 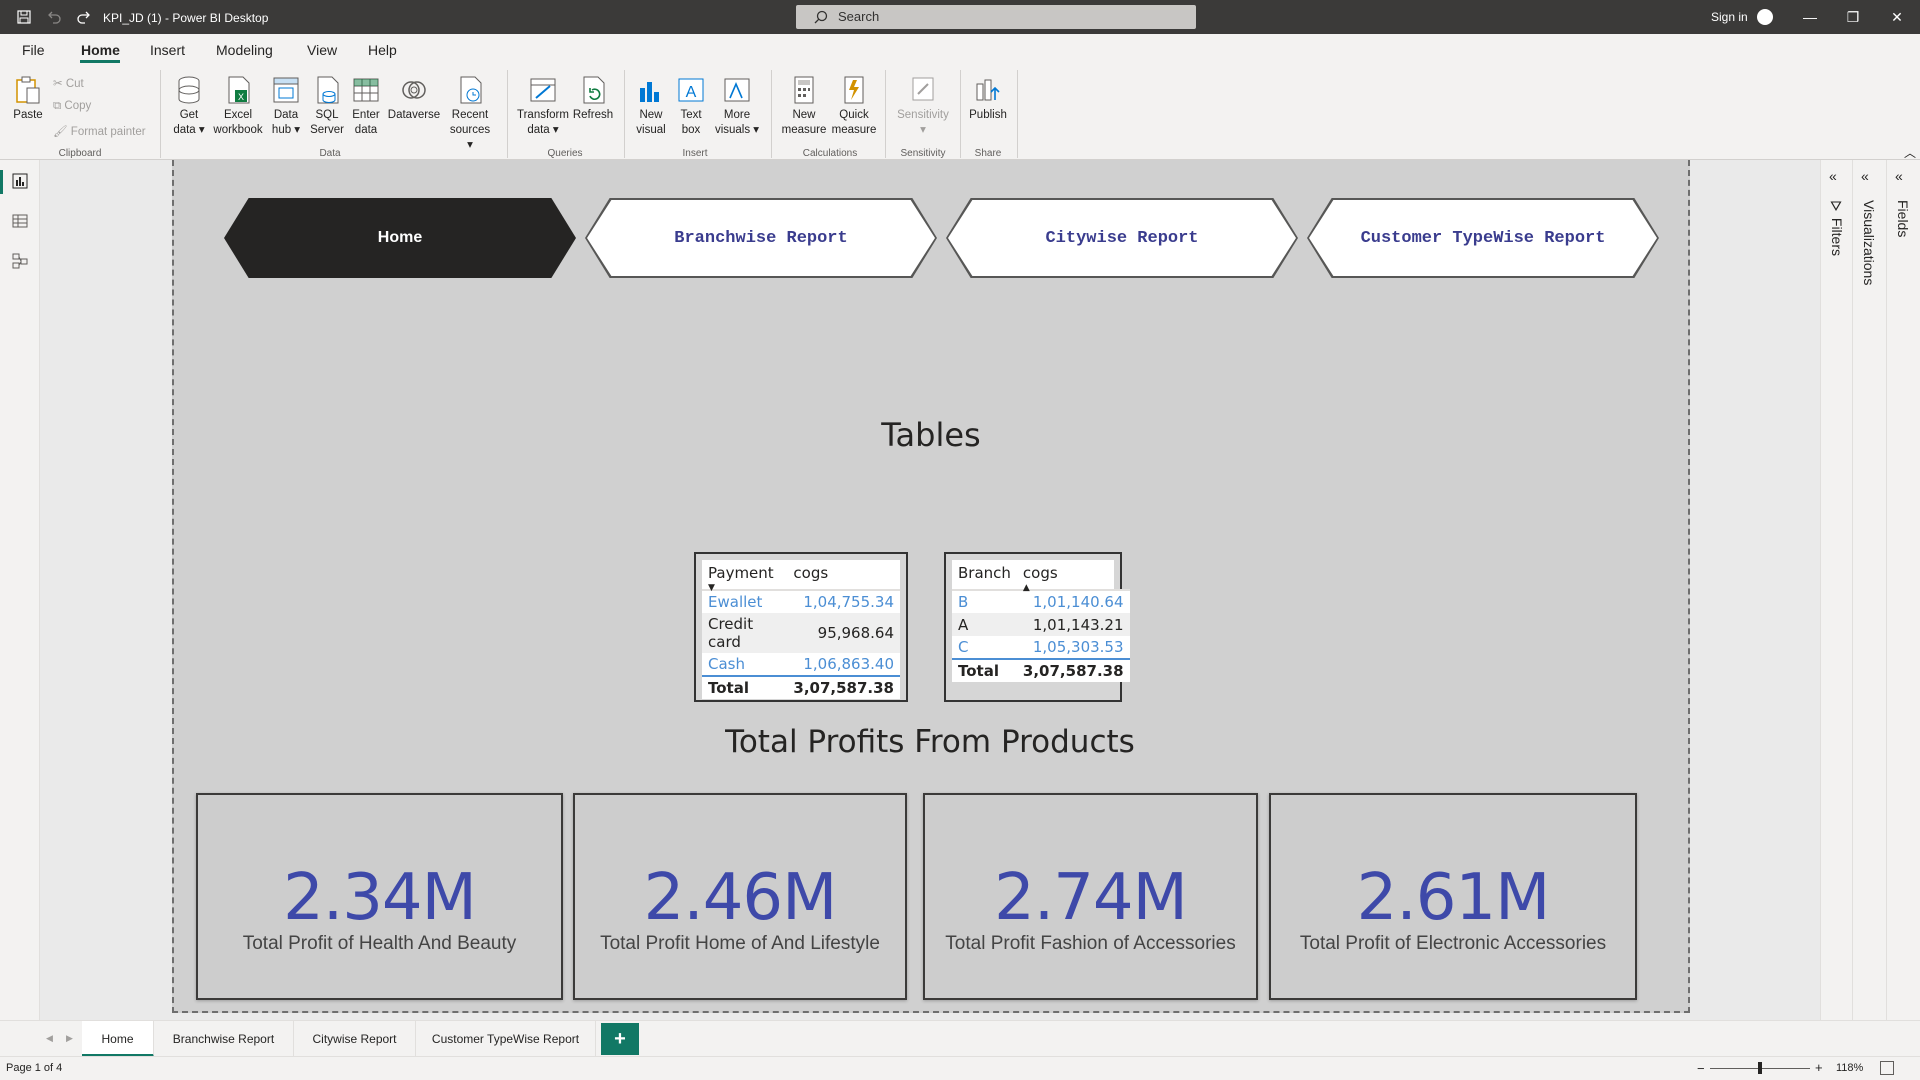 What do you see at coordinates (923, 106) in the screenshot?
I see `sensitivity-button: Sensitivity ▾` at bounding box center [923, 106].